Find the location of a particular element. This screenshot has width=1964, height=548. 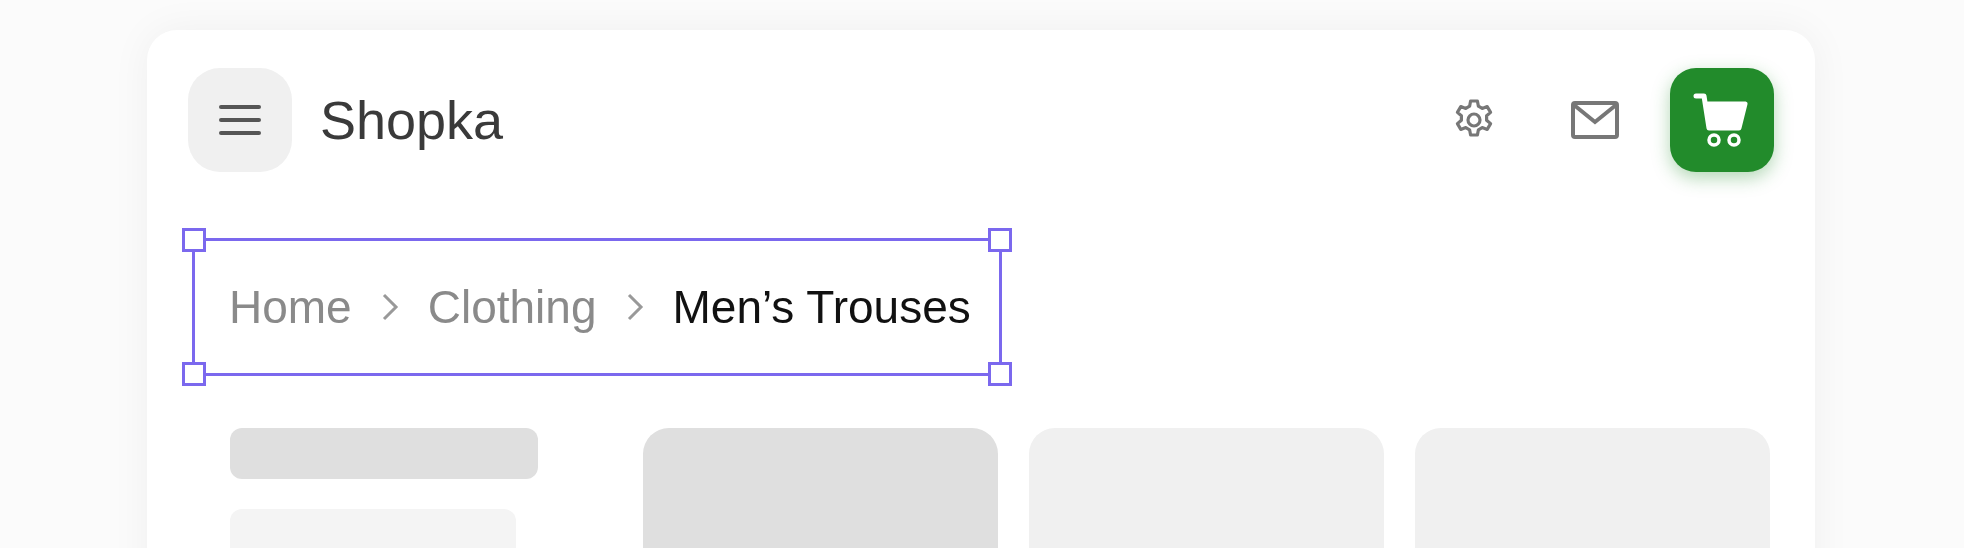

mail-icon is located at coordinates (1595, 120).